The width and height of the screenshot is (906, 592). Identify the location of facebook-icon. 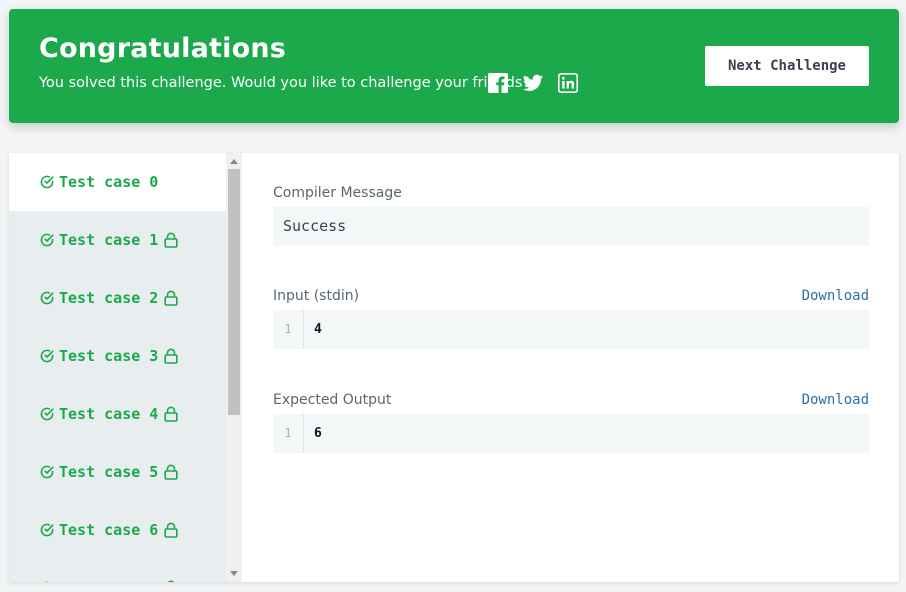
(498, 83).